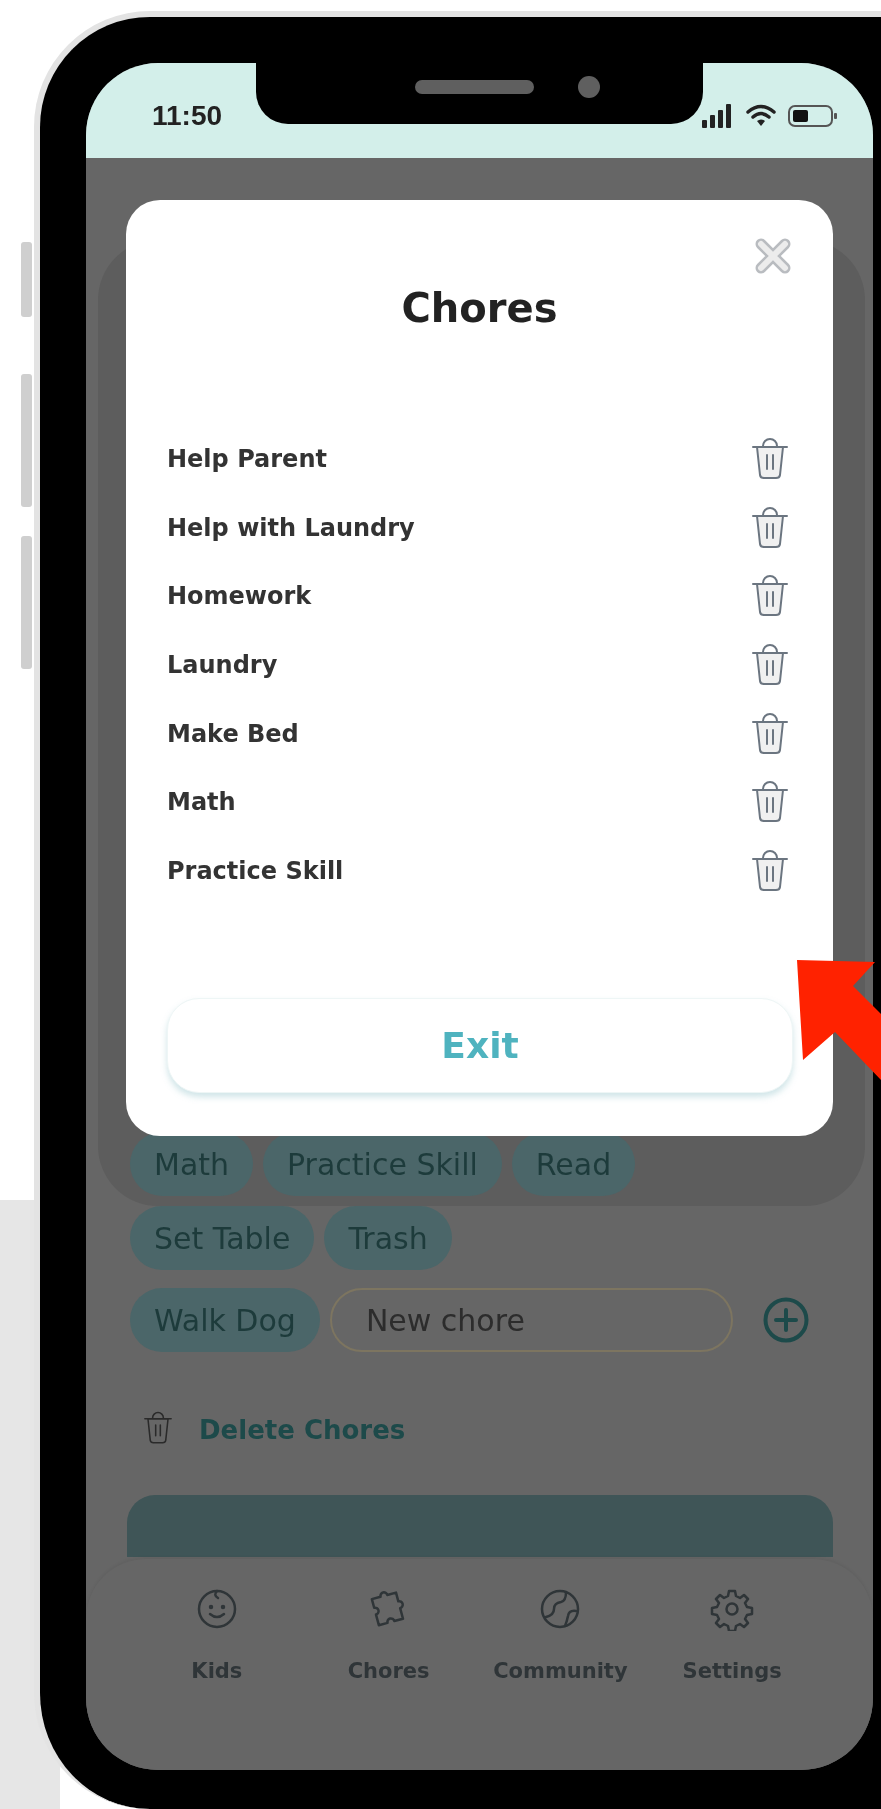 The width and height of the screenshot is (881, 1809). Describe the element at coordinates (732, 1635) in the screenshot. I see `tab-bar-item: Settings` at that location.